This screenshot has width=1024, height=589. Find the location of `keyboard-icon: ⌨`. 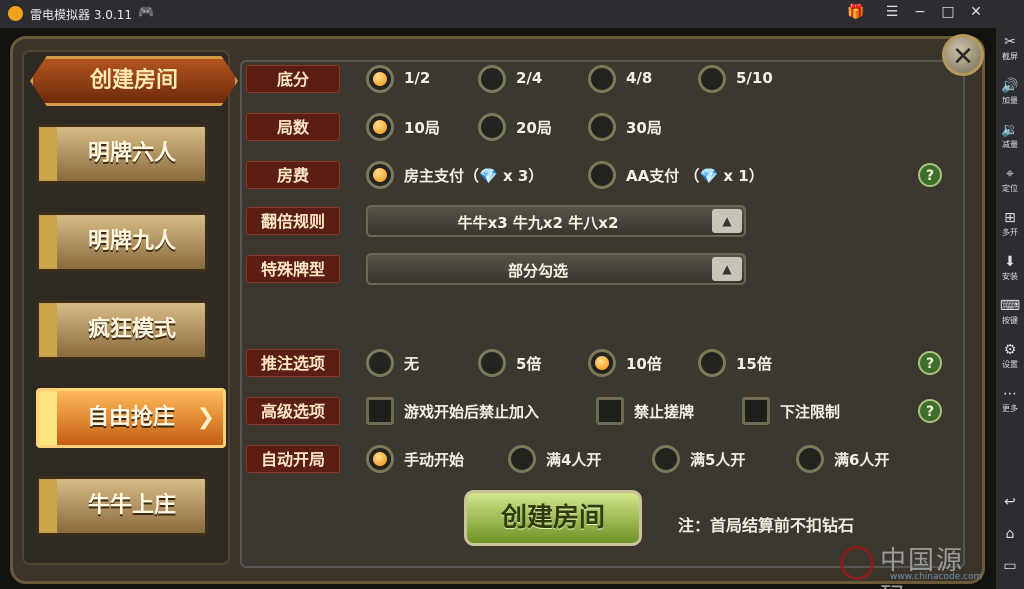

keyboard-icon: ⌨ is located at coordinates (1010, 306).